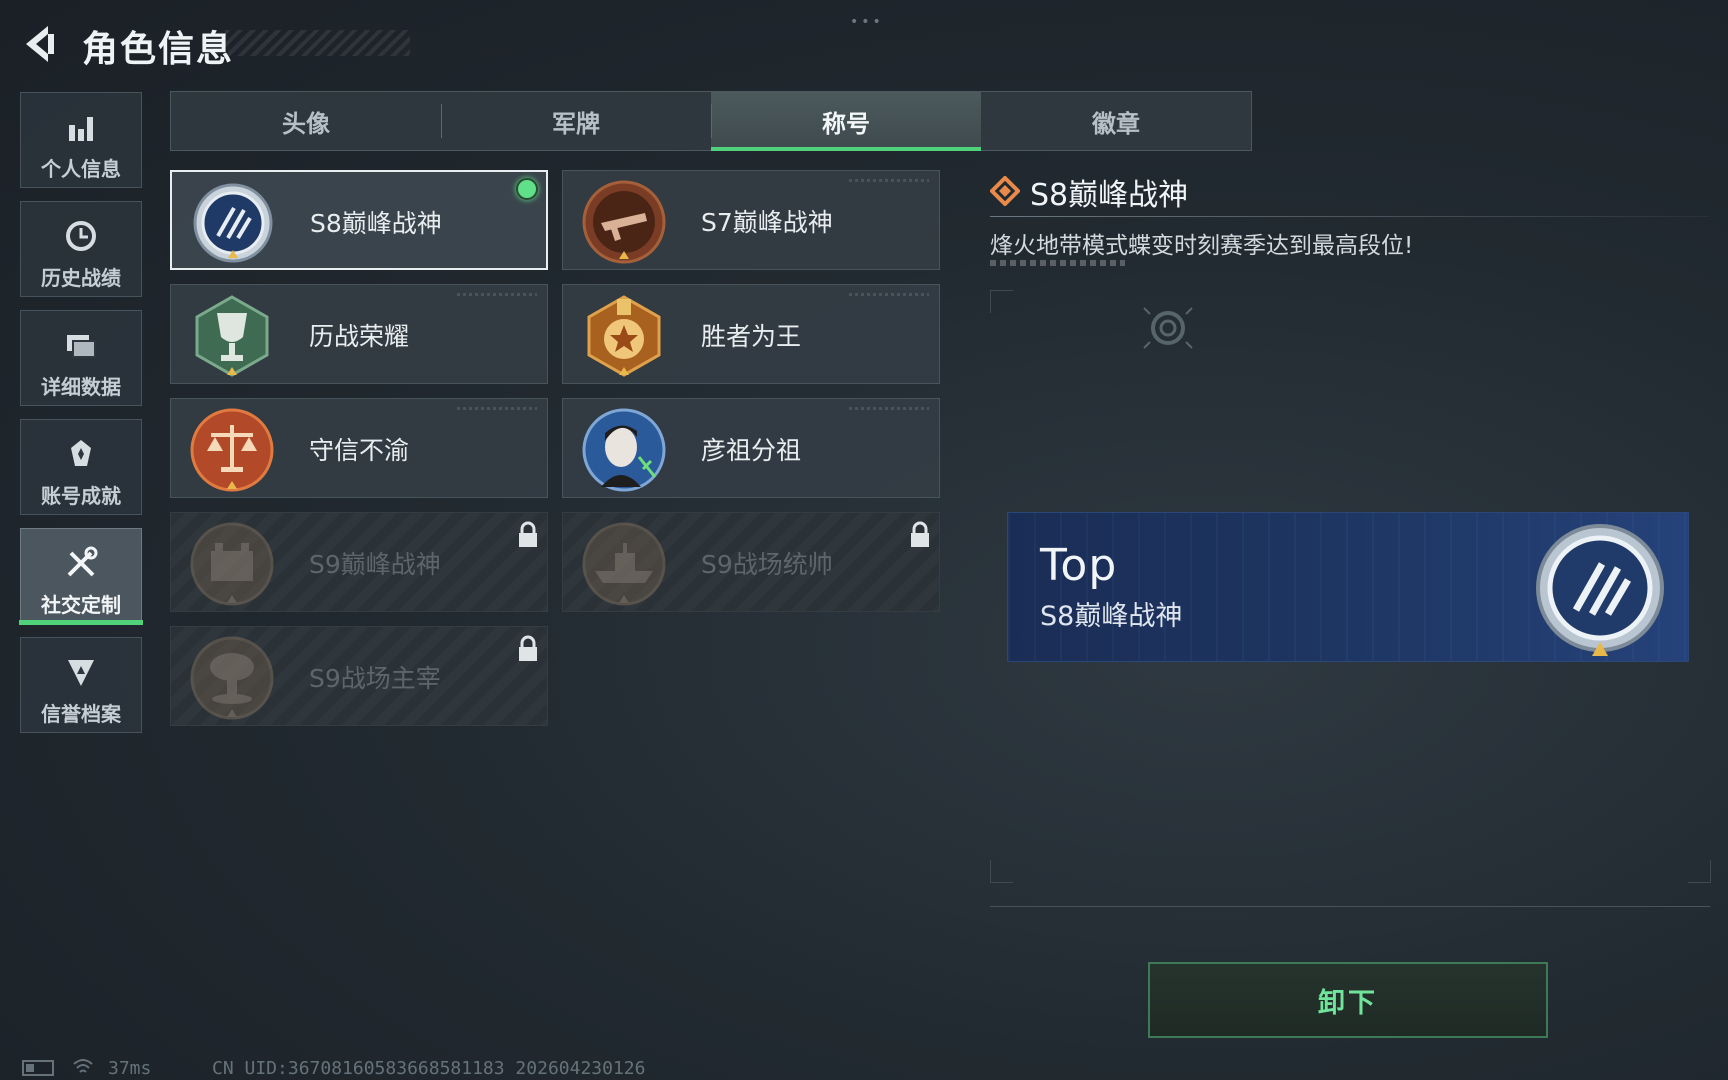  Describe the element at coordinates (81, 387) in the screenshot. I see `sidebar-item-label: 详细数据` at that location.